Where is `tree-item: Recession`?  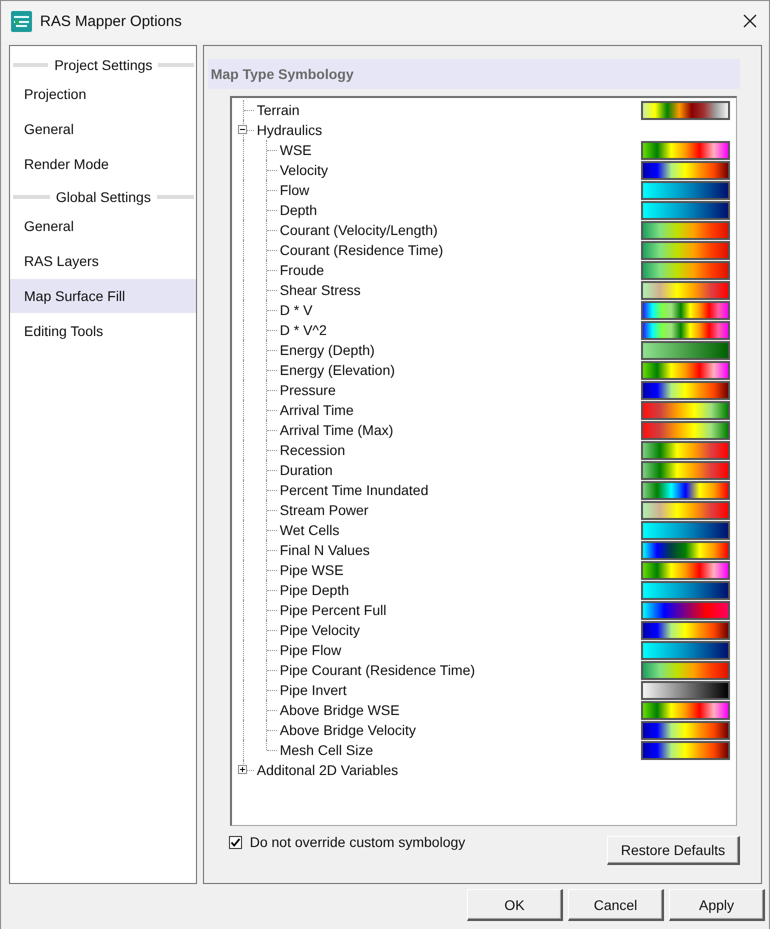
tree-item: Recession is located at coordinates (460, 450).